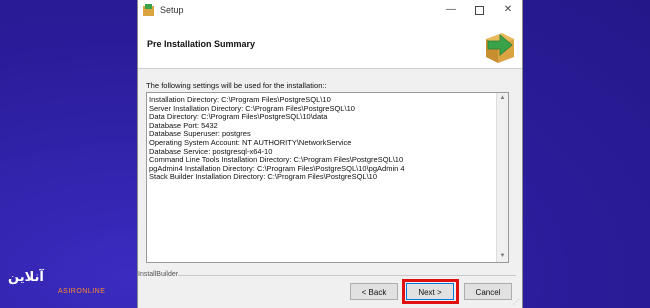  Describe the element at coordinates (502, 98) in the screenshot. I see `scroll-up-icon: ▲` at that location.